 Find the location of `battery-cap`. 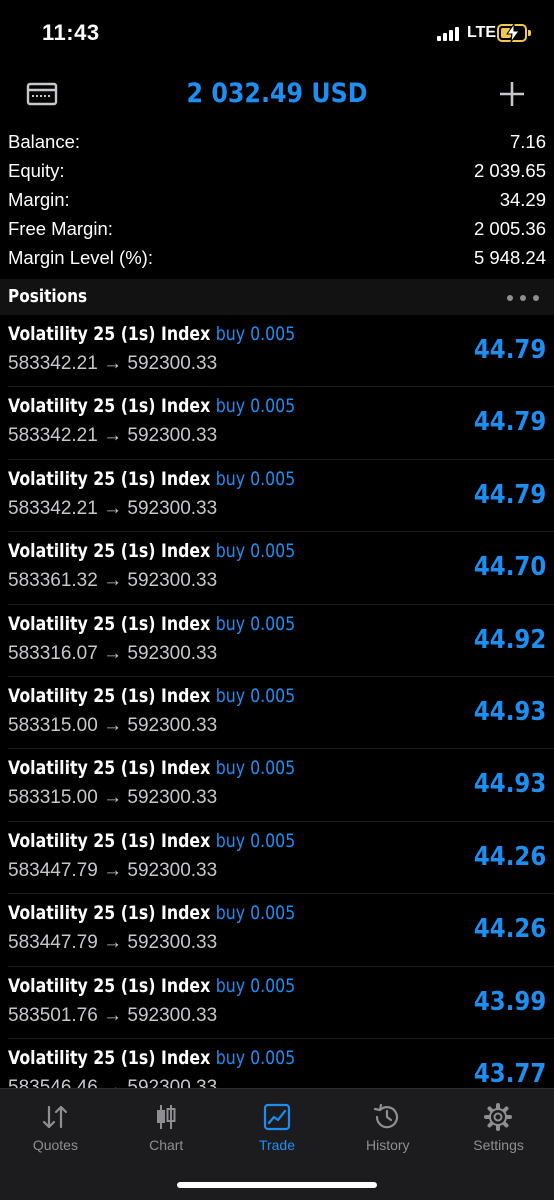

battery-cap is located at coordinates (529, 33).